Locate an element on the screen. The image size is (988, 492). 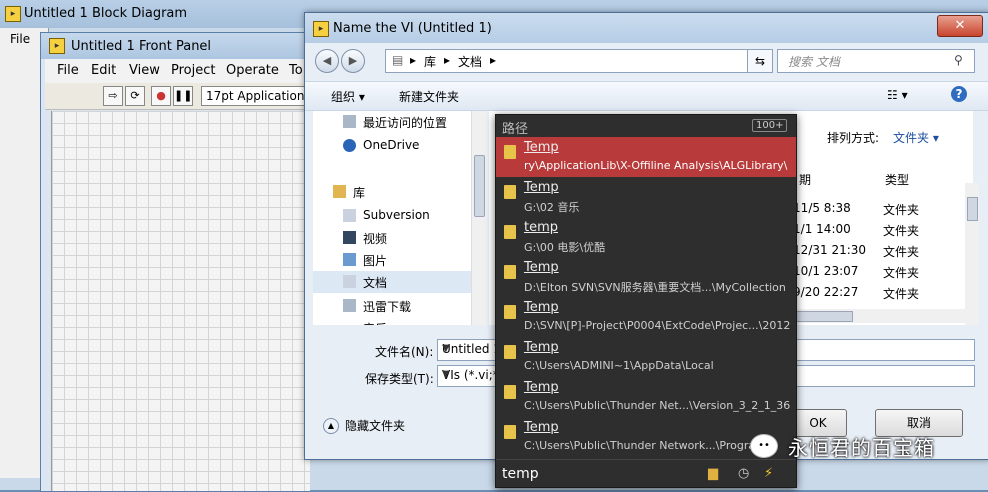
abort-icon: ● is located at coordinates (161, 96).